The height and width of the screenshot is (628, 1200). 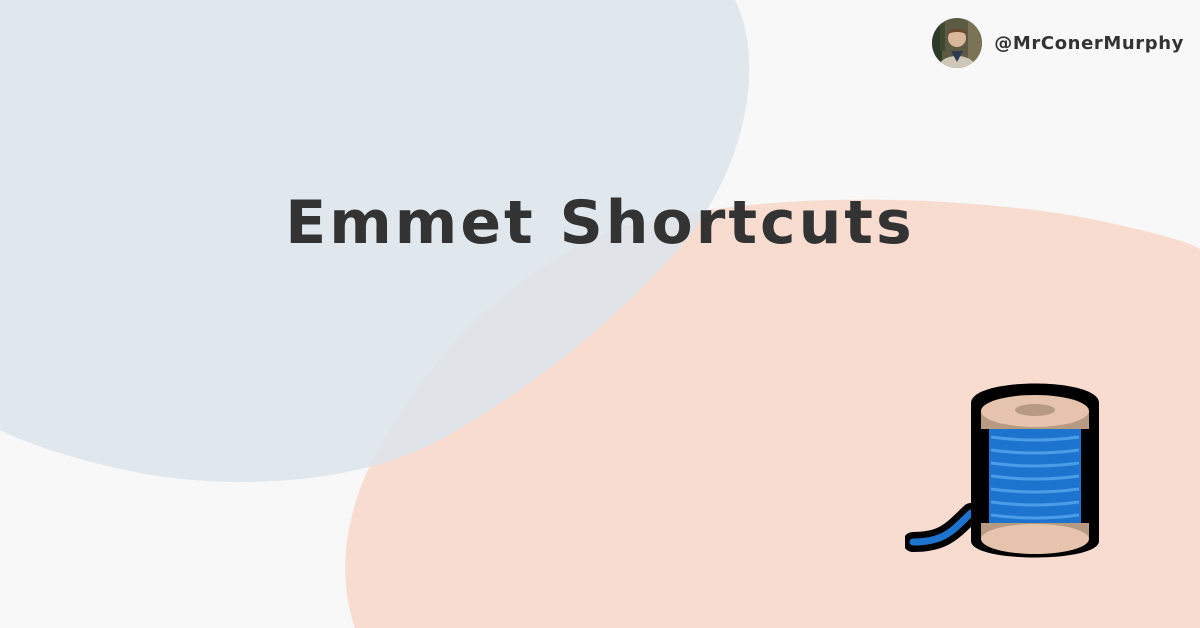 What do you see at coordinates (600, 223) in the screenshot?
I see `page-title: Emmet Shortcuts` at bounding box center [600, 223].